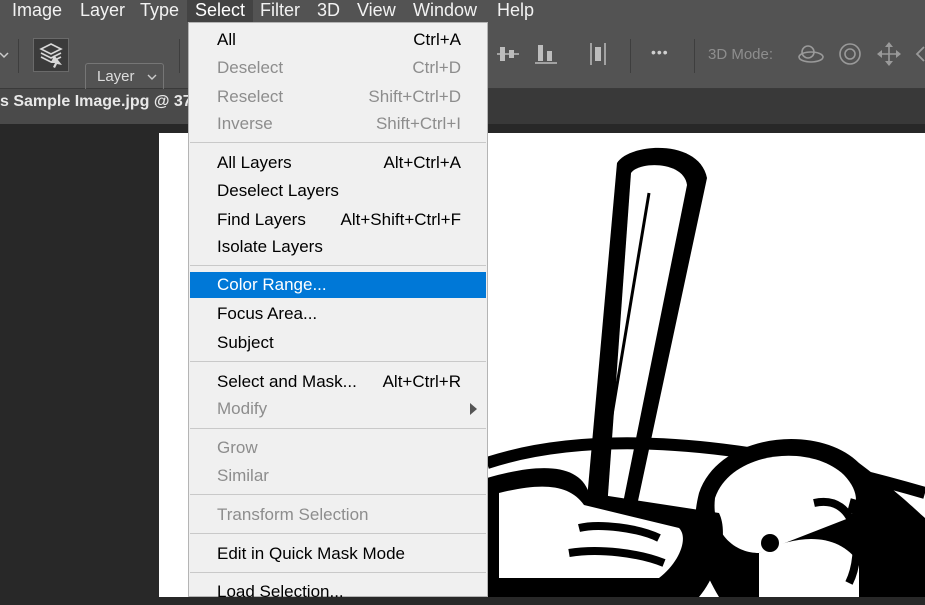 This screenshot has height=605, width=925. What do you see at coordinates (414, 96) in the screenshot?
I see `menu-item-shortcut: Shift+Ctrl+D` at bounding box center [414, 96].